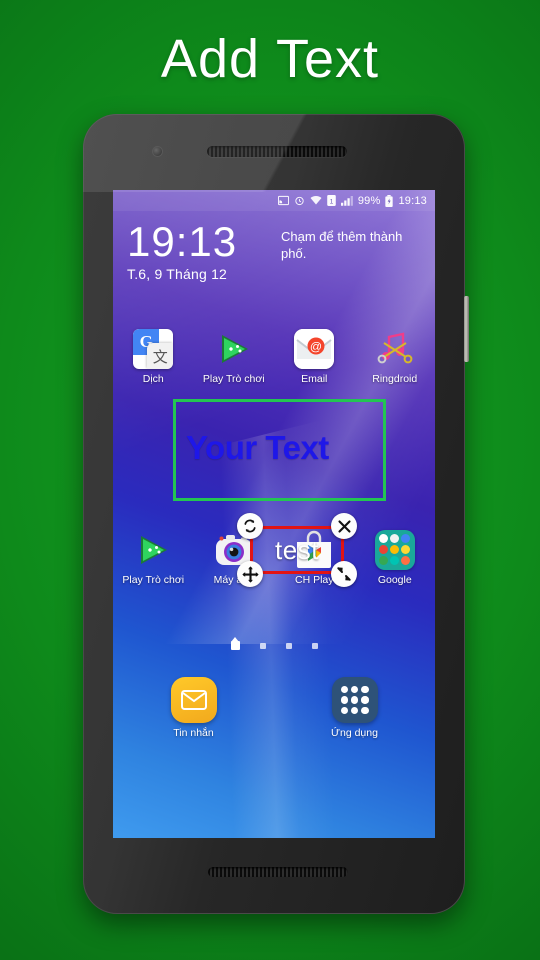 The height and width of the screenshot is (960, 540). I want to click on ringdroid-icon, so click(395, 349).